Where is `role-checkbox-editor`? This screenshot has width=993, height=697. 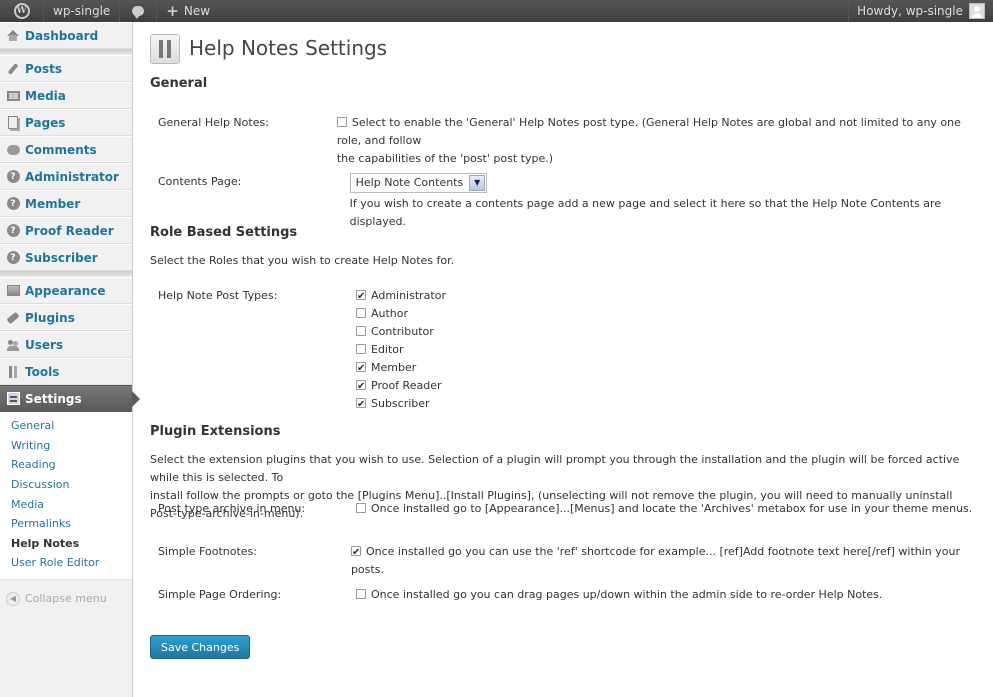 role-checkbox-editor is located at coordinates (361, 349).